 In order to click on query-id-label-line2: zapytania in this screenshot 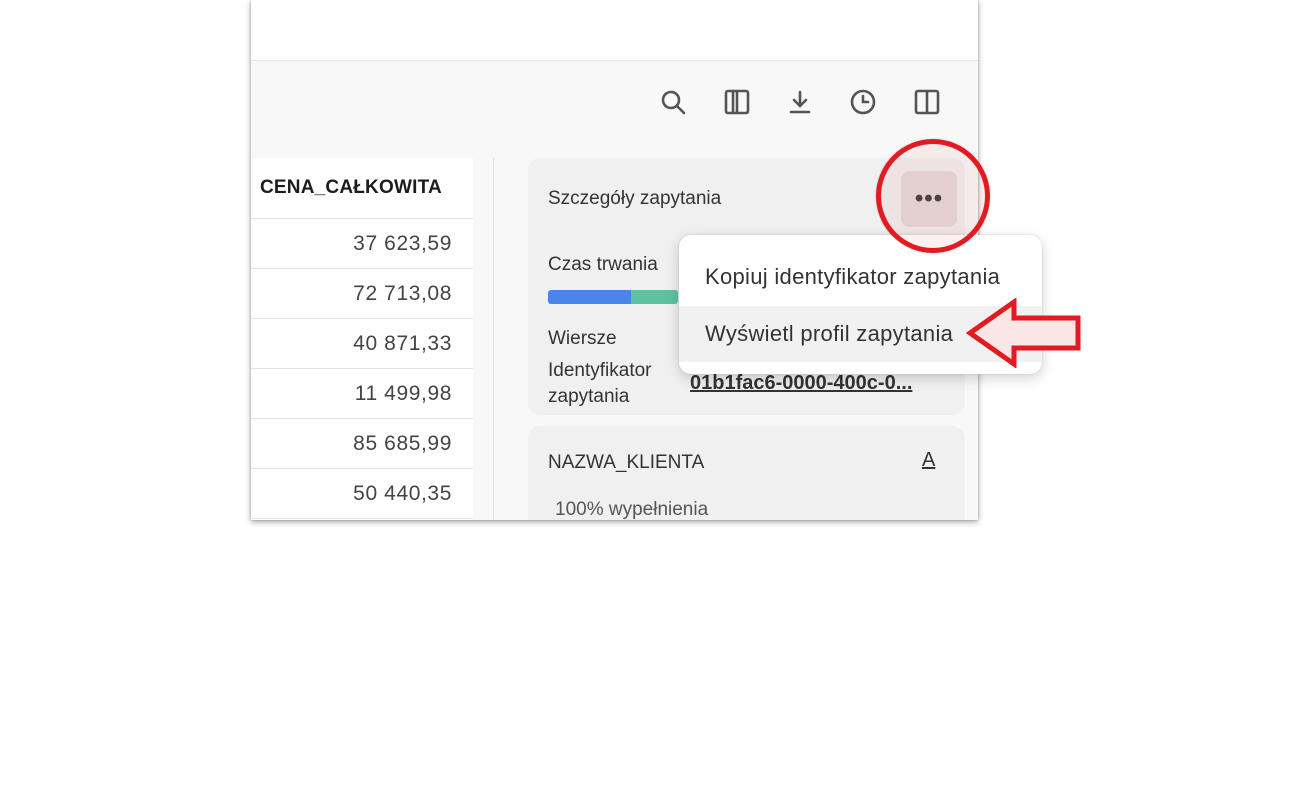, I will do `click(589, 396)`.